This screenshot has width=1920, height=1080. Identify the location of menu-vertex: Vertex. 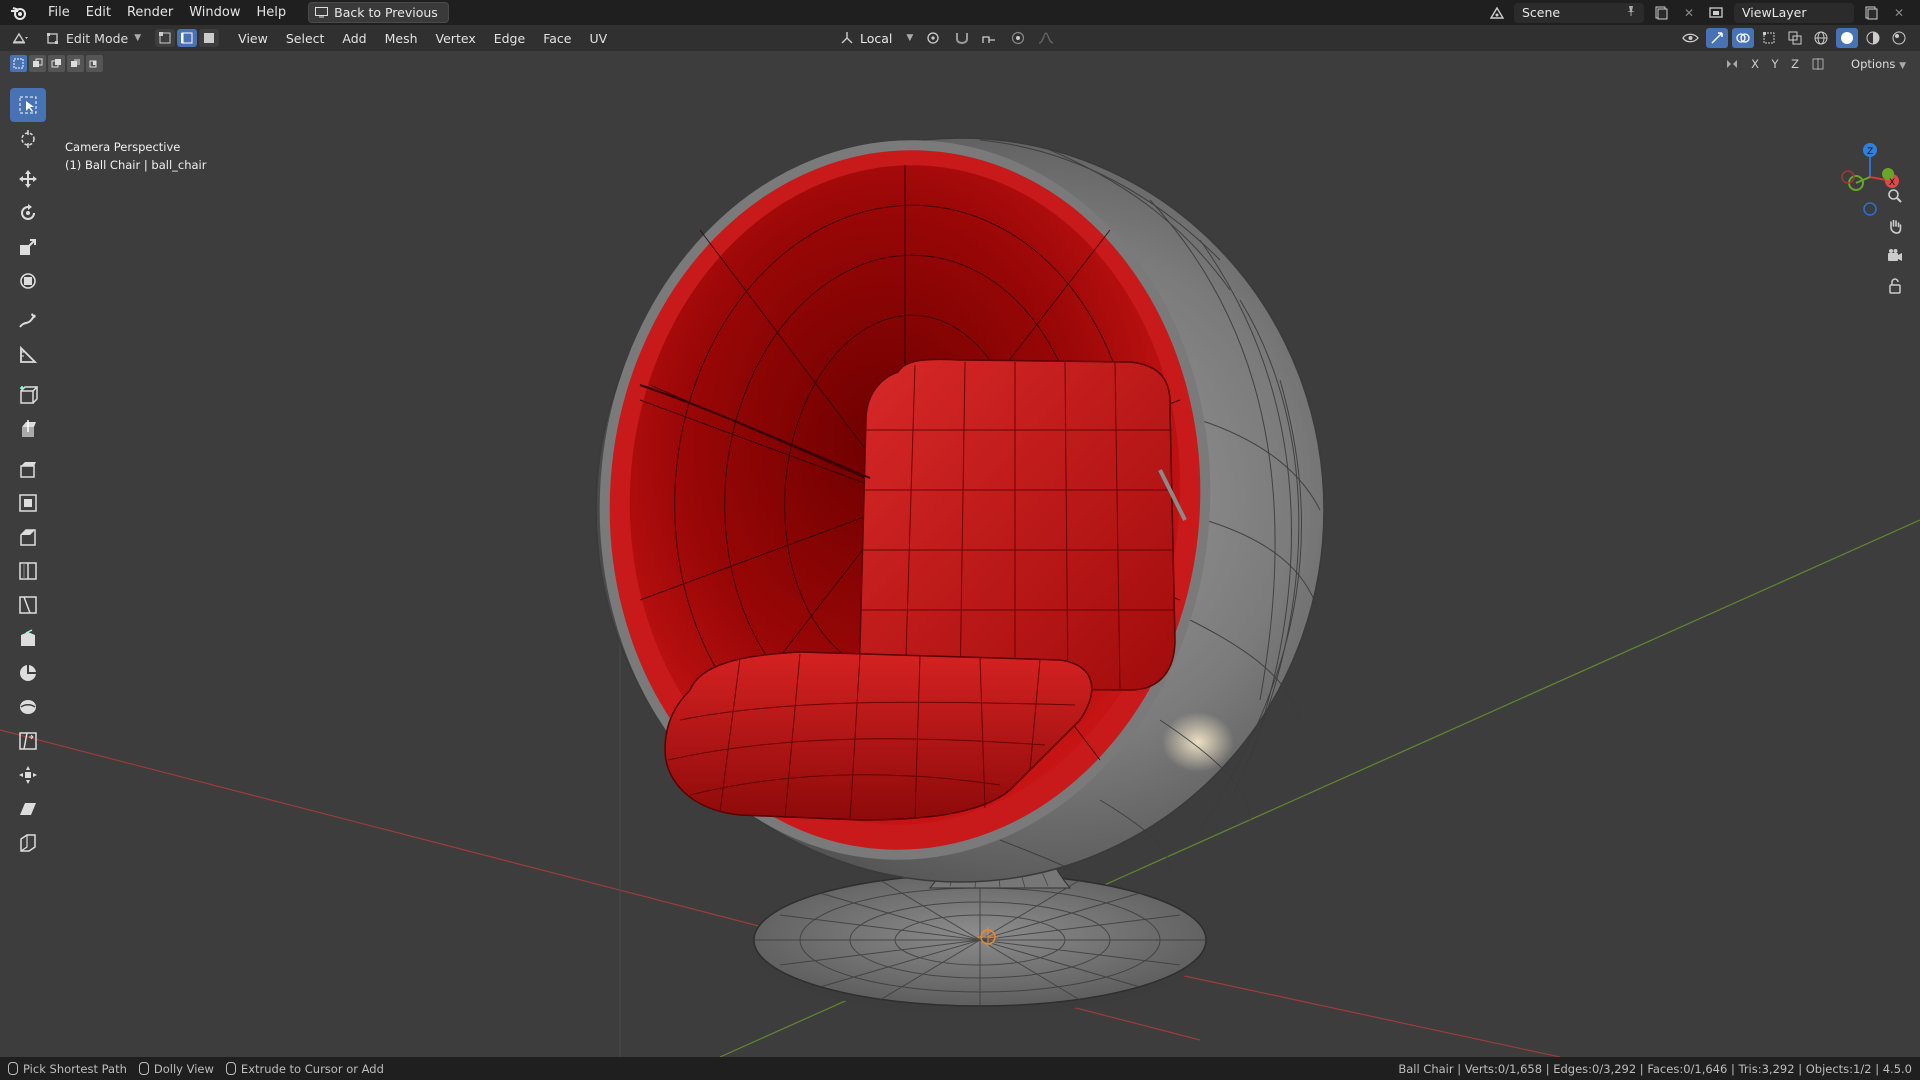
(456, 38).